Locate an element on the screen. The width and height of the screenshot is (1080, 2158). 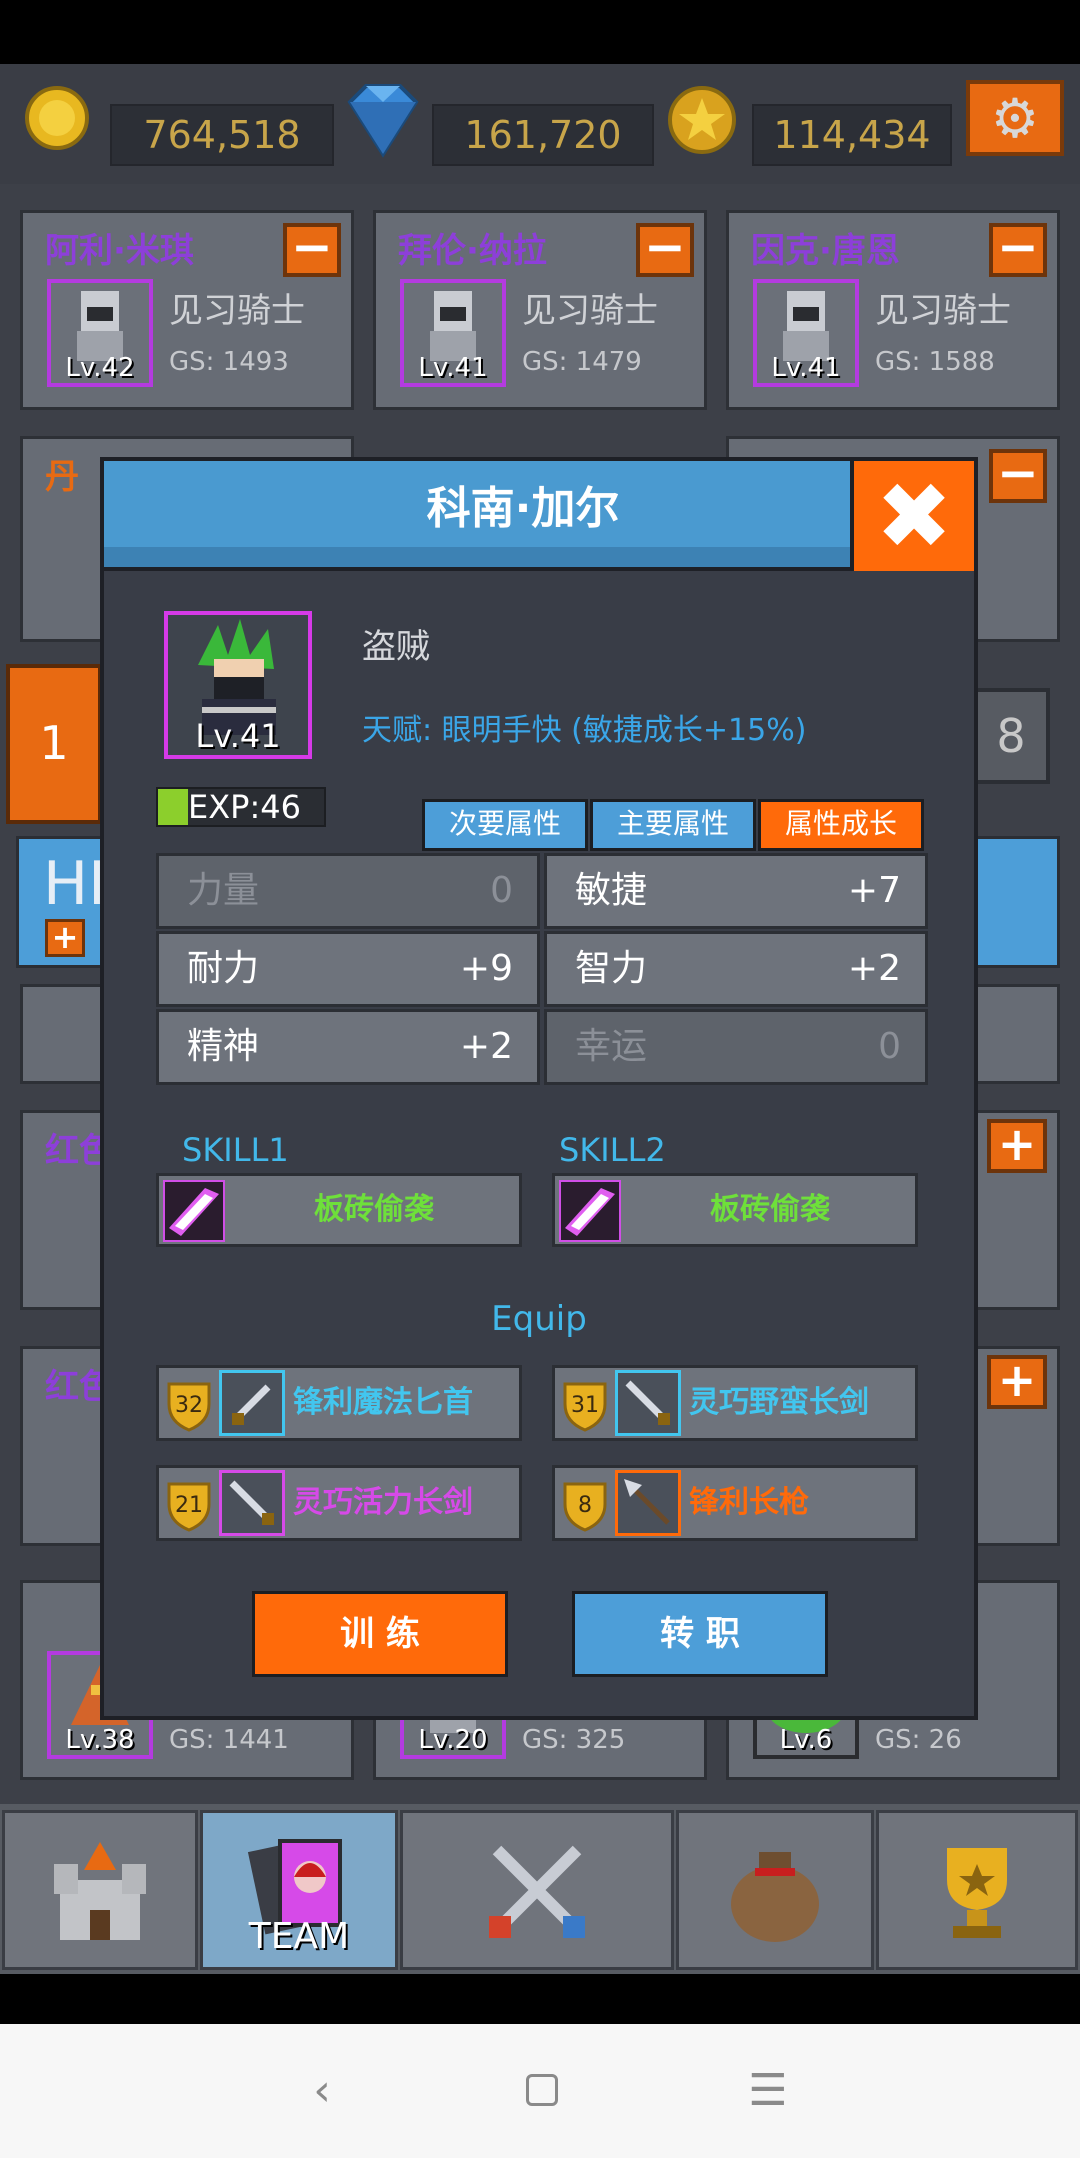
equip-slot: 32 锋利魔法匕首 is located at coordinates (339, 1403).